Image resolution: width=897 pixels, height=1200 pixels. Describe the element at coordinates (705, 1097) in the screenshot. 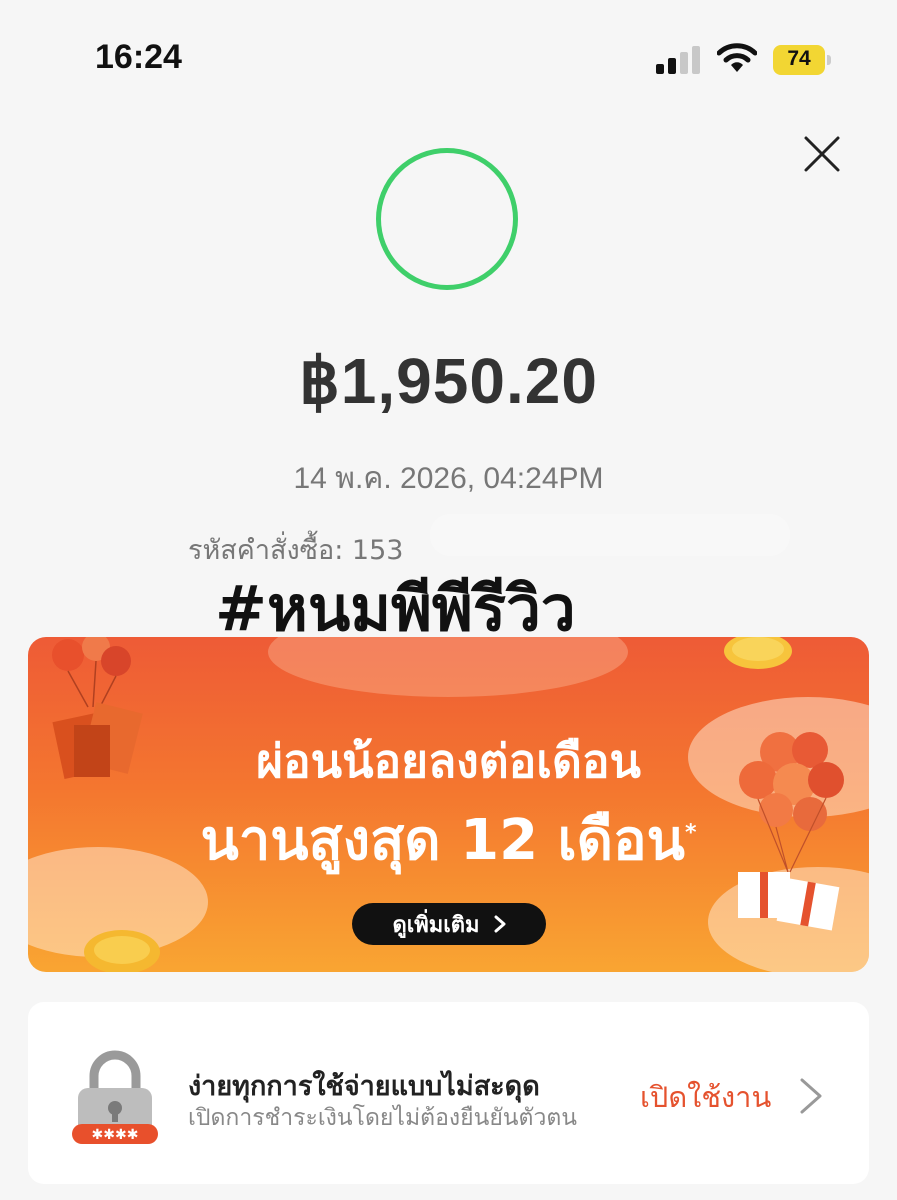

I see `enable-button: เปิดใช้งาน` at that location.